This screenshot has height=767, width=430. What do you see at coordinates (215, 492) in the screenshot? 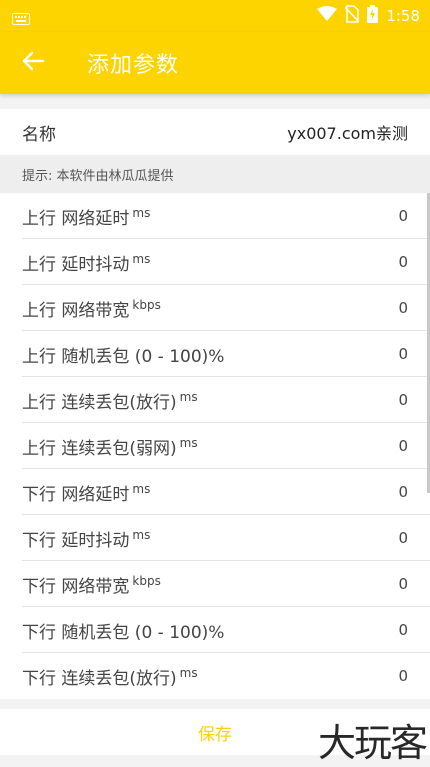
I see `param-row-down-latency: 下行 网络延时 ms 0` at bounding box center [215, 492].